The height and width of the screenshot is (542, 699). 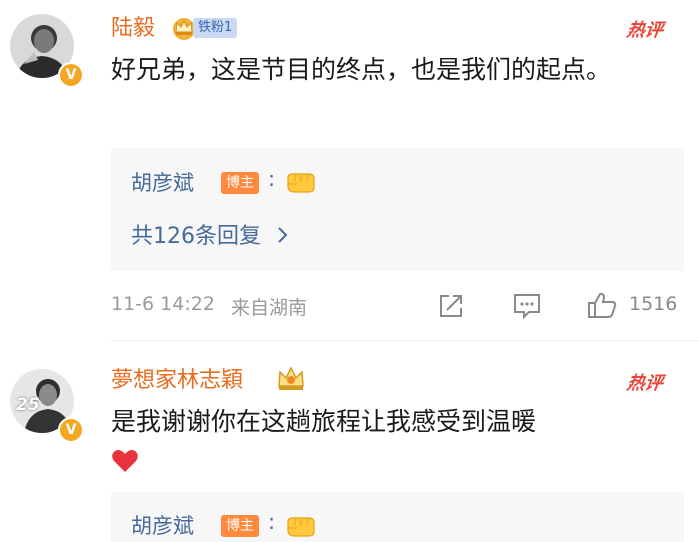 I want to click on view-replies-link: 共126条回复, so click(x=210, y=234).